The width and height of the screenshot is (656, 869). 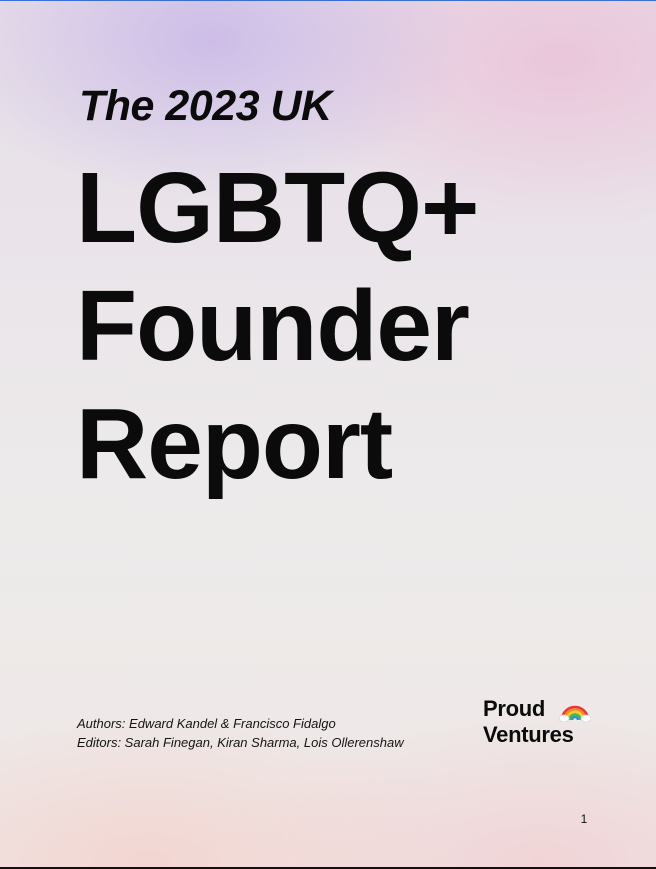 What do you see at coordinates (528, 734) in the screenshot?
I see `logo-line-2: Ventures` at bounding box center [528, 734].